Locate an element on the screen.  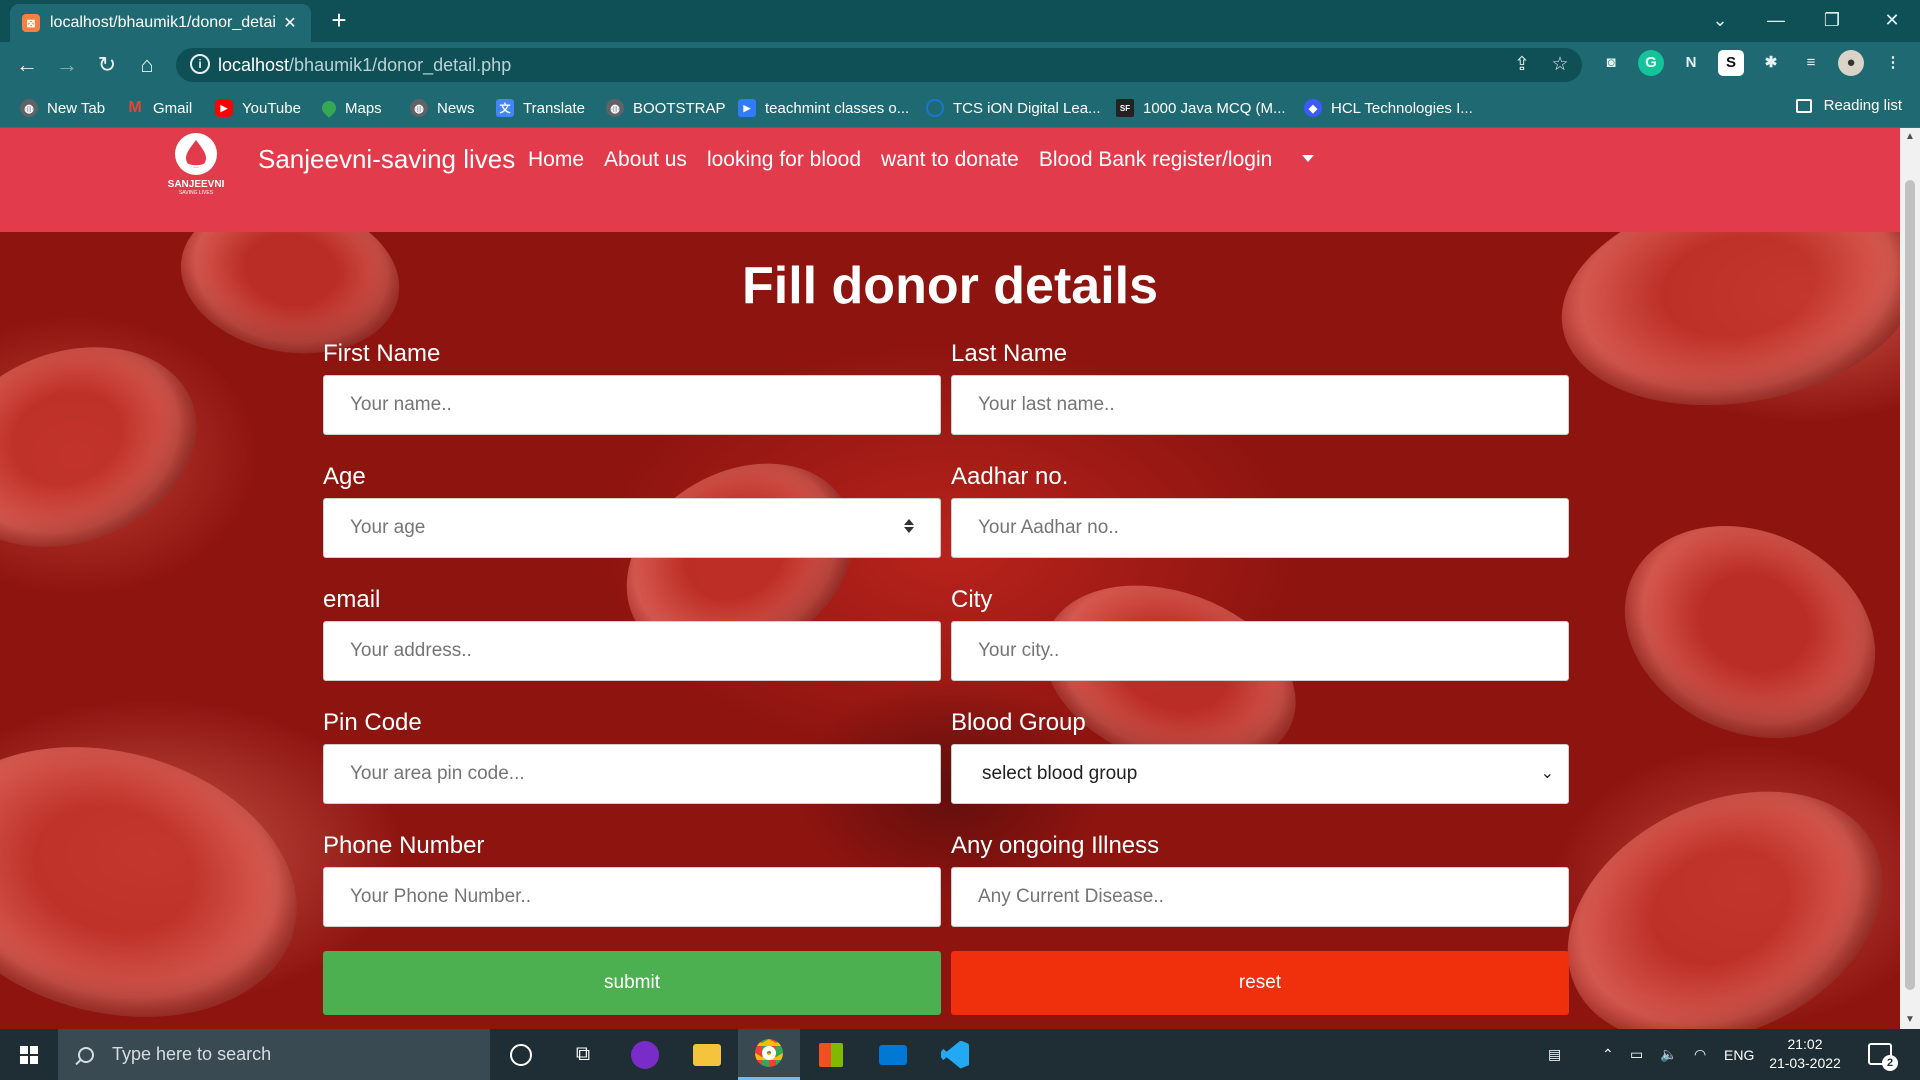
browser-tab: ⊠ localhost/bhaumik1/donor_detail ✕ is located at coordinates (160, 23).